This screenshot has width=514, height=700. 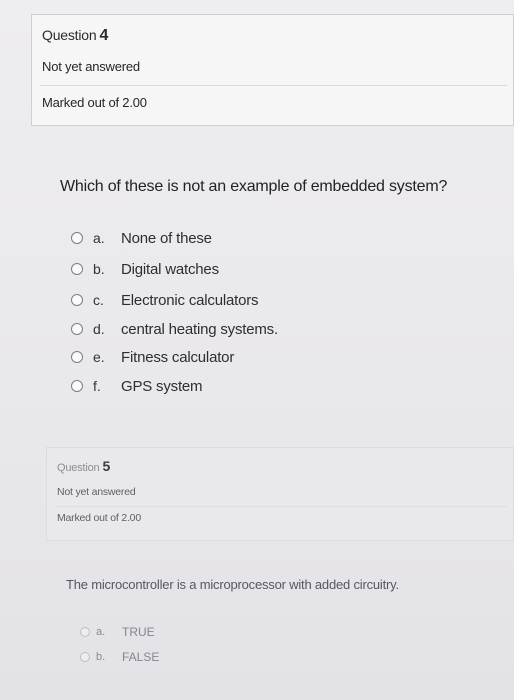 I want to click on question-5-marks: Marked out of 2.00, so click(x=99, y=518).